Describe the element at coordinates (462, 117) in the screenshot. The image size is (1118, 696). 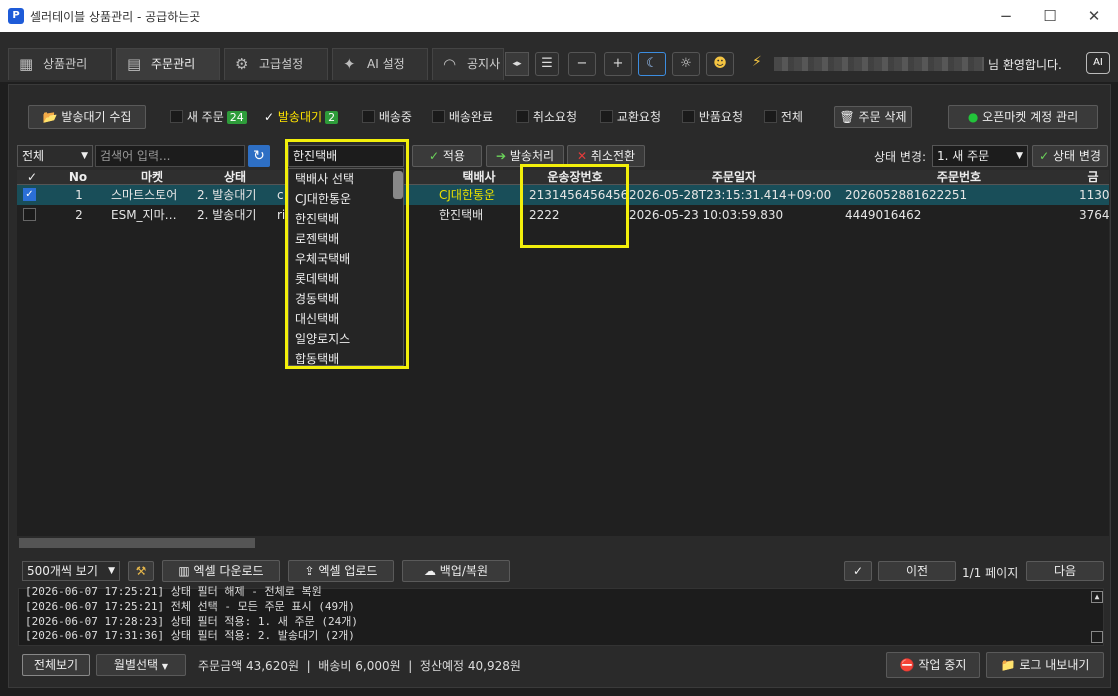
I see `filter-delivered: 배송완료` at that location.